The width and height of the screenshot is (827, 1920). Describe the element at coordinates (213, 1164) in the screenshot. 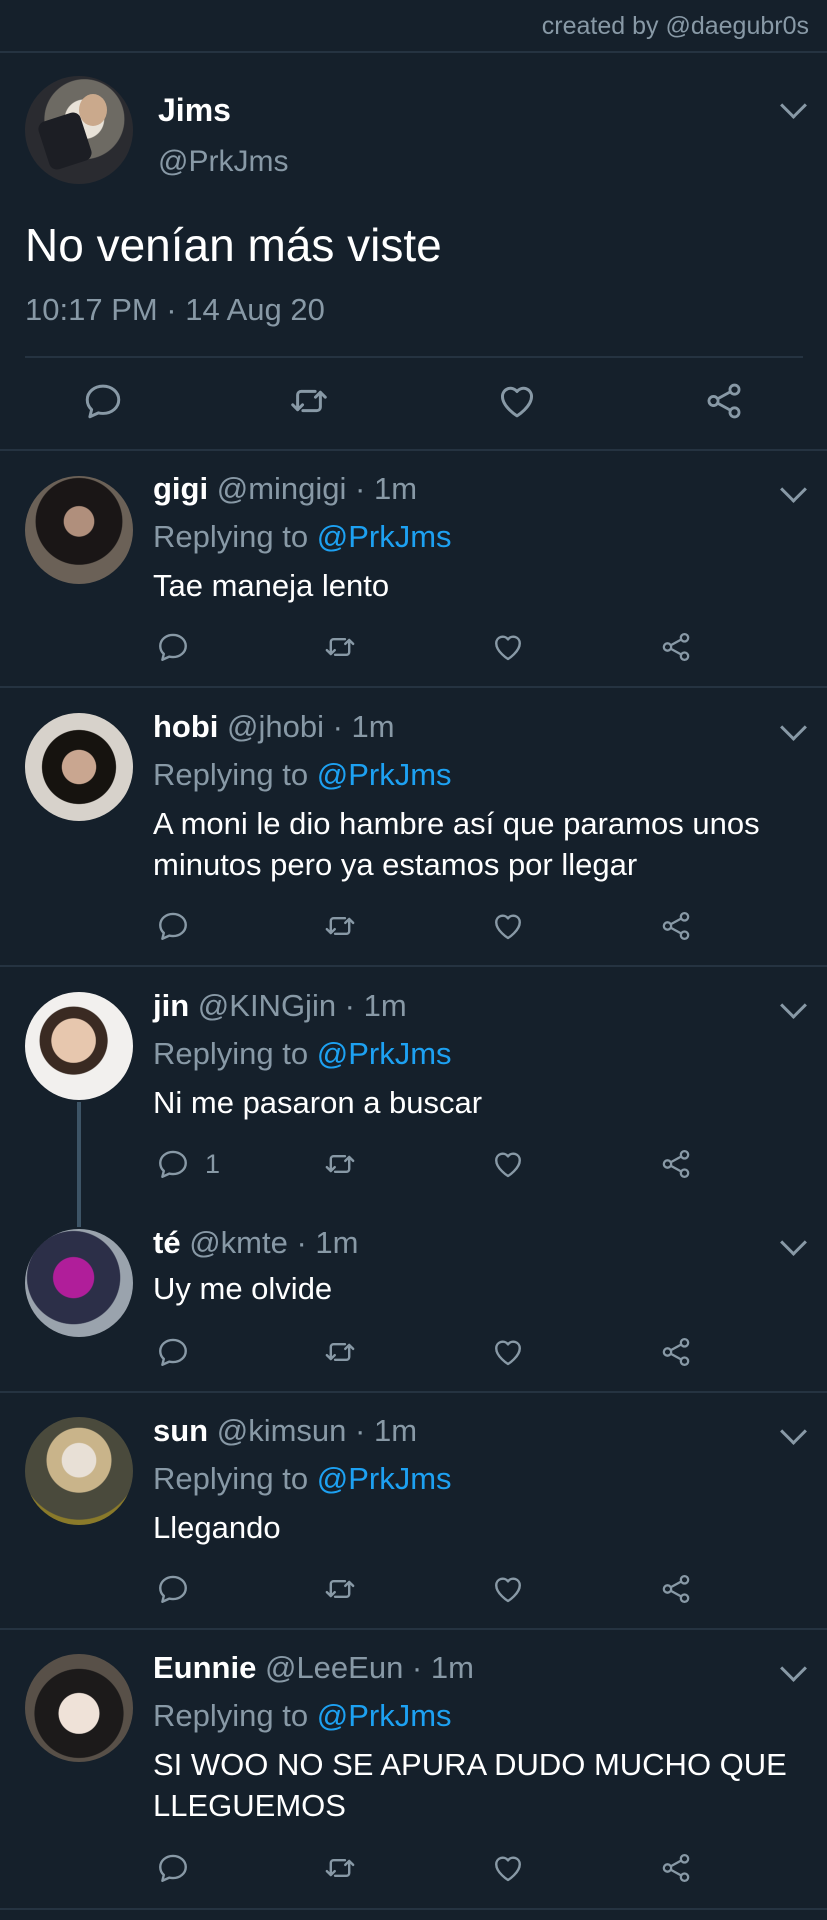

I see `reply-count: 1` at that location.